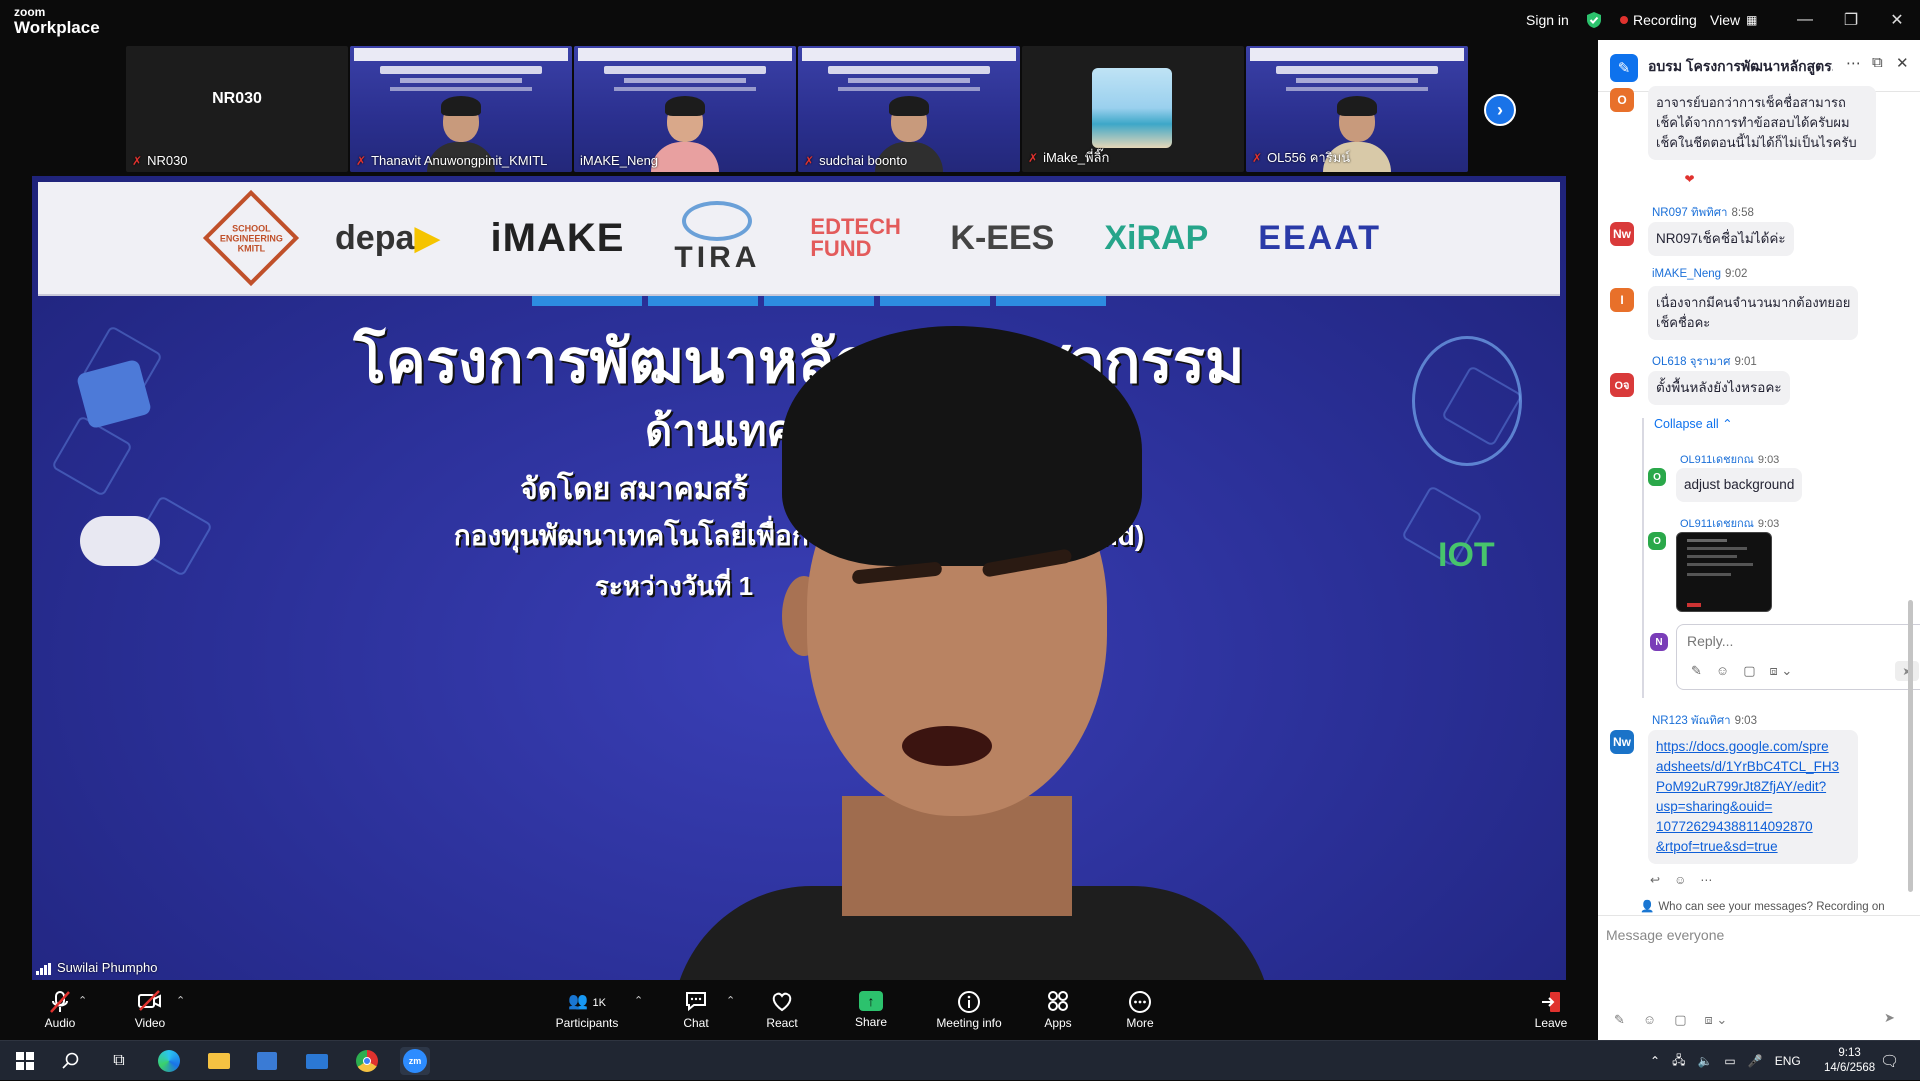 Image resolution: width=1920 pixels, height=1081 pixels. Describe the element at coordinates (237, 109) in the screenshot. I see `participant-tile: NR030 ✗ NR030` at that location.